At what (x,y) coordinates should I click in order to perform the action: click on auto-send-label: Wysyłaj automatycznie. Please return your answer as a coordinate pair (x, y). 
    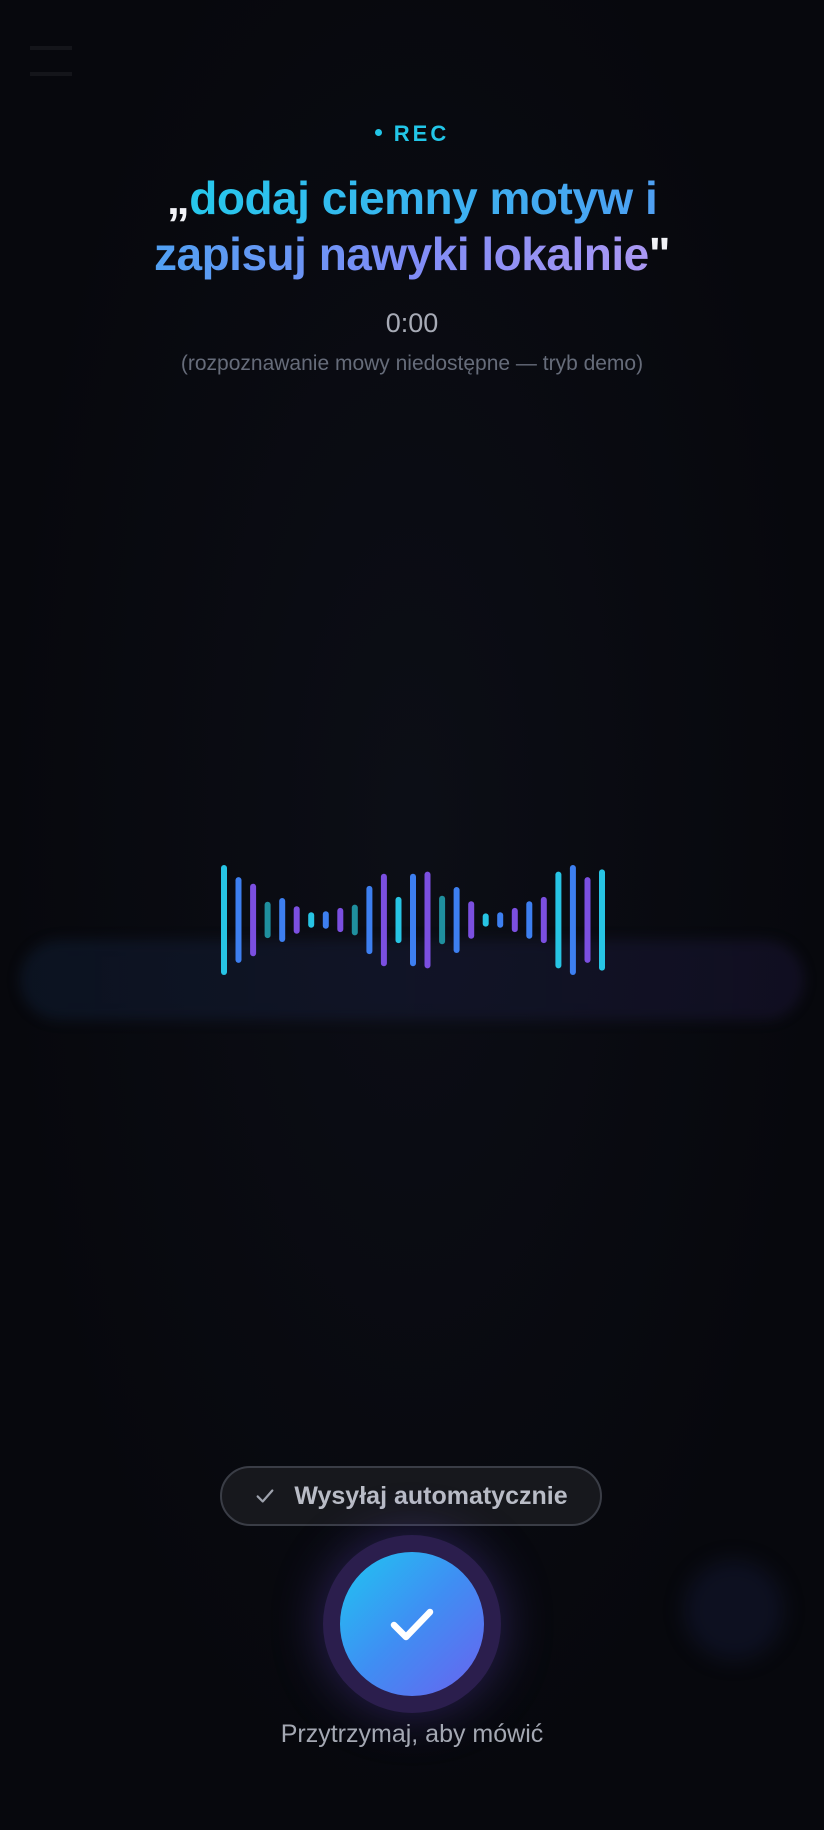
    Looking at the image, I should click on (431, 1495).